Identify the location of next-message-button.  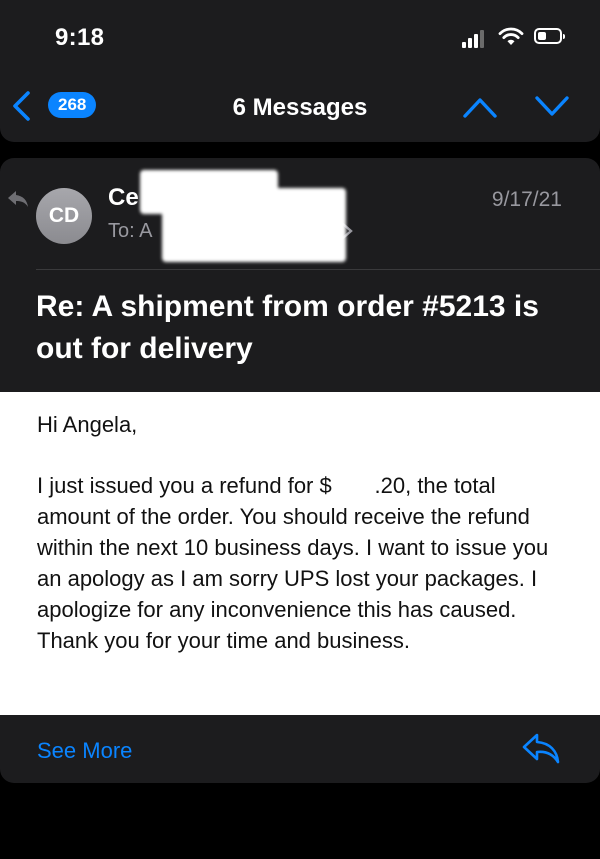
(552, 107).